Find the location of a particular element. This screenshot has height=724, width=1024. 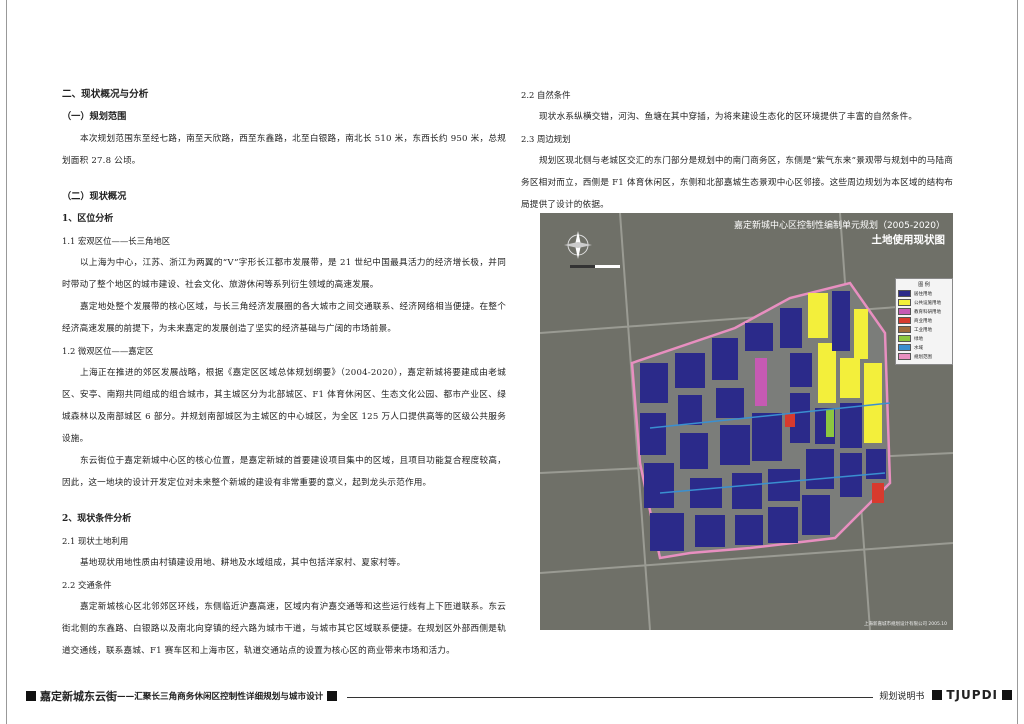

legend-label: 教育科研用地 is located at coordinates (927, 312).